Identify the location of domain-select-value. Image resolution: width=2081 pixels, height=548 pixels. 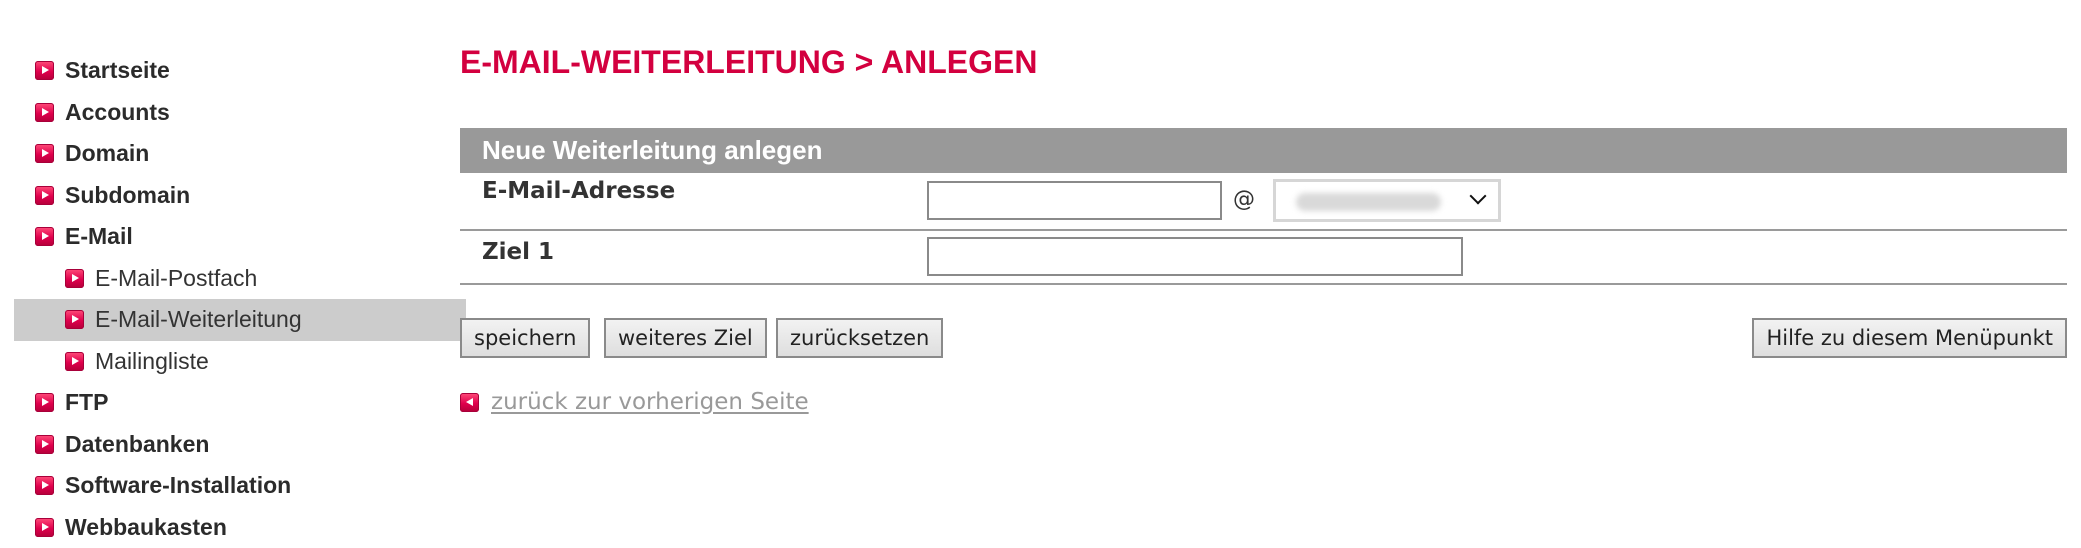
(1368, 202).